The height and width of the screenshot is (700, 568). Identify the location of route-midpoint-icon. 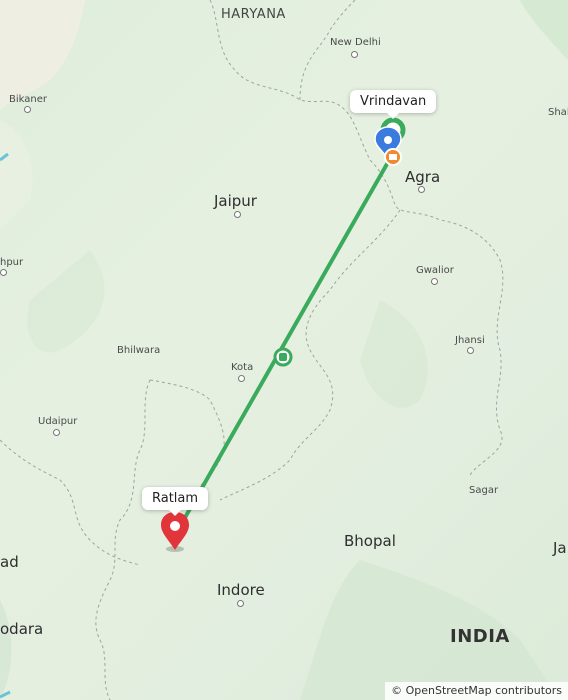
(283, 357).